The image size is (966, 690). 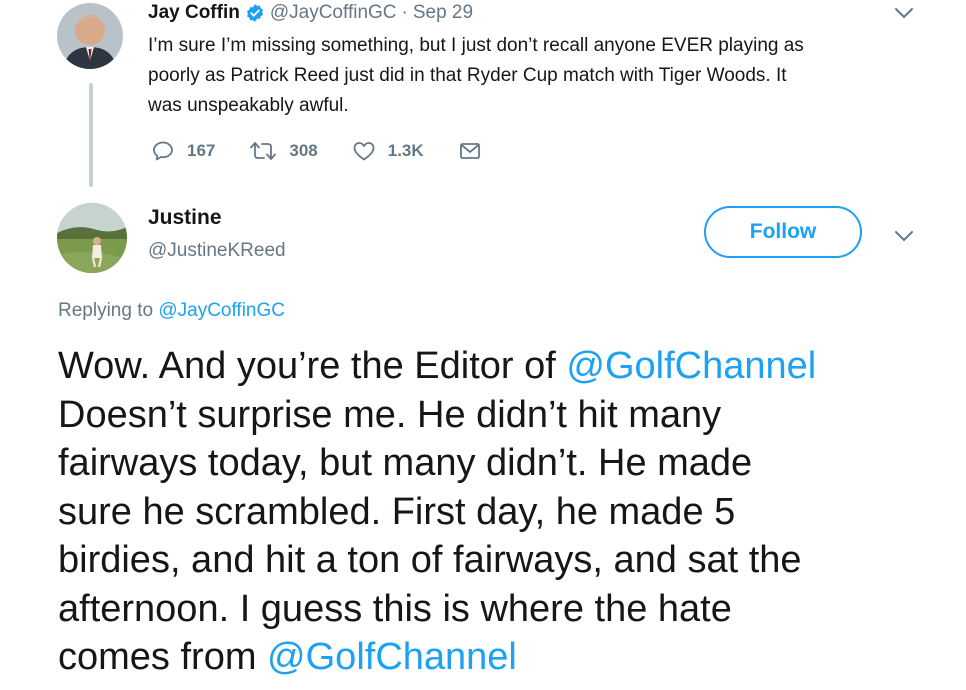 I want to click on reply-tweet-line: sure he scrambled. First day, he made 5, so click(x=397, y=511).